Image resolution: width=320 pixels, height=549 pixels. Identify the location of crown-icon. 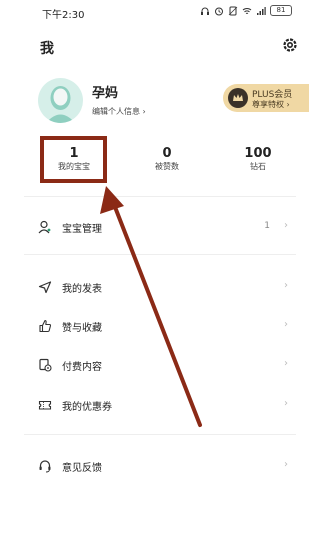
(238, 98).